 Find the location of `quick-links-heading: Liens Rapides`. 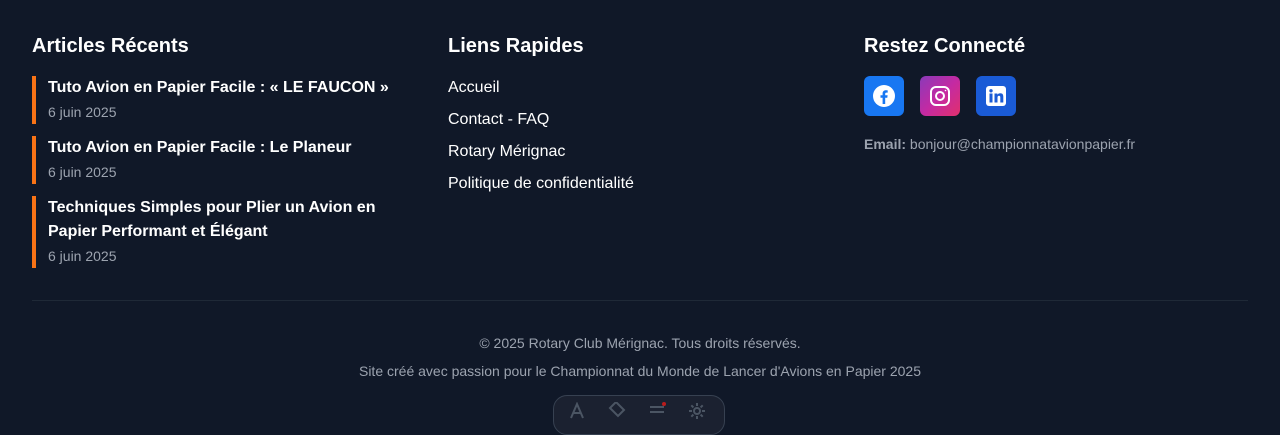

quick-links-heading: Liens Rapides is located at coordinates (516, 46).